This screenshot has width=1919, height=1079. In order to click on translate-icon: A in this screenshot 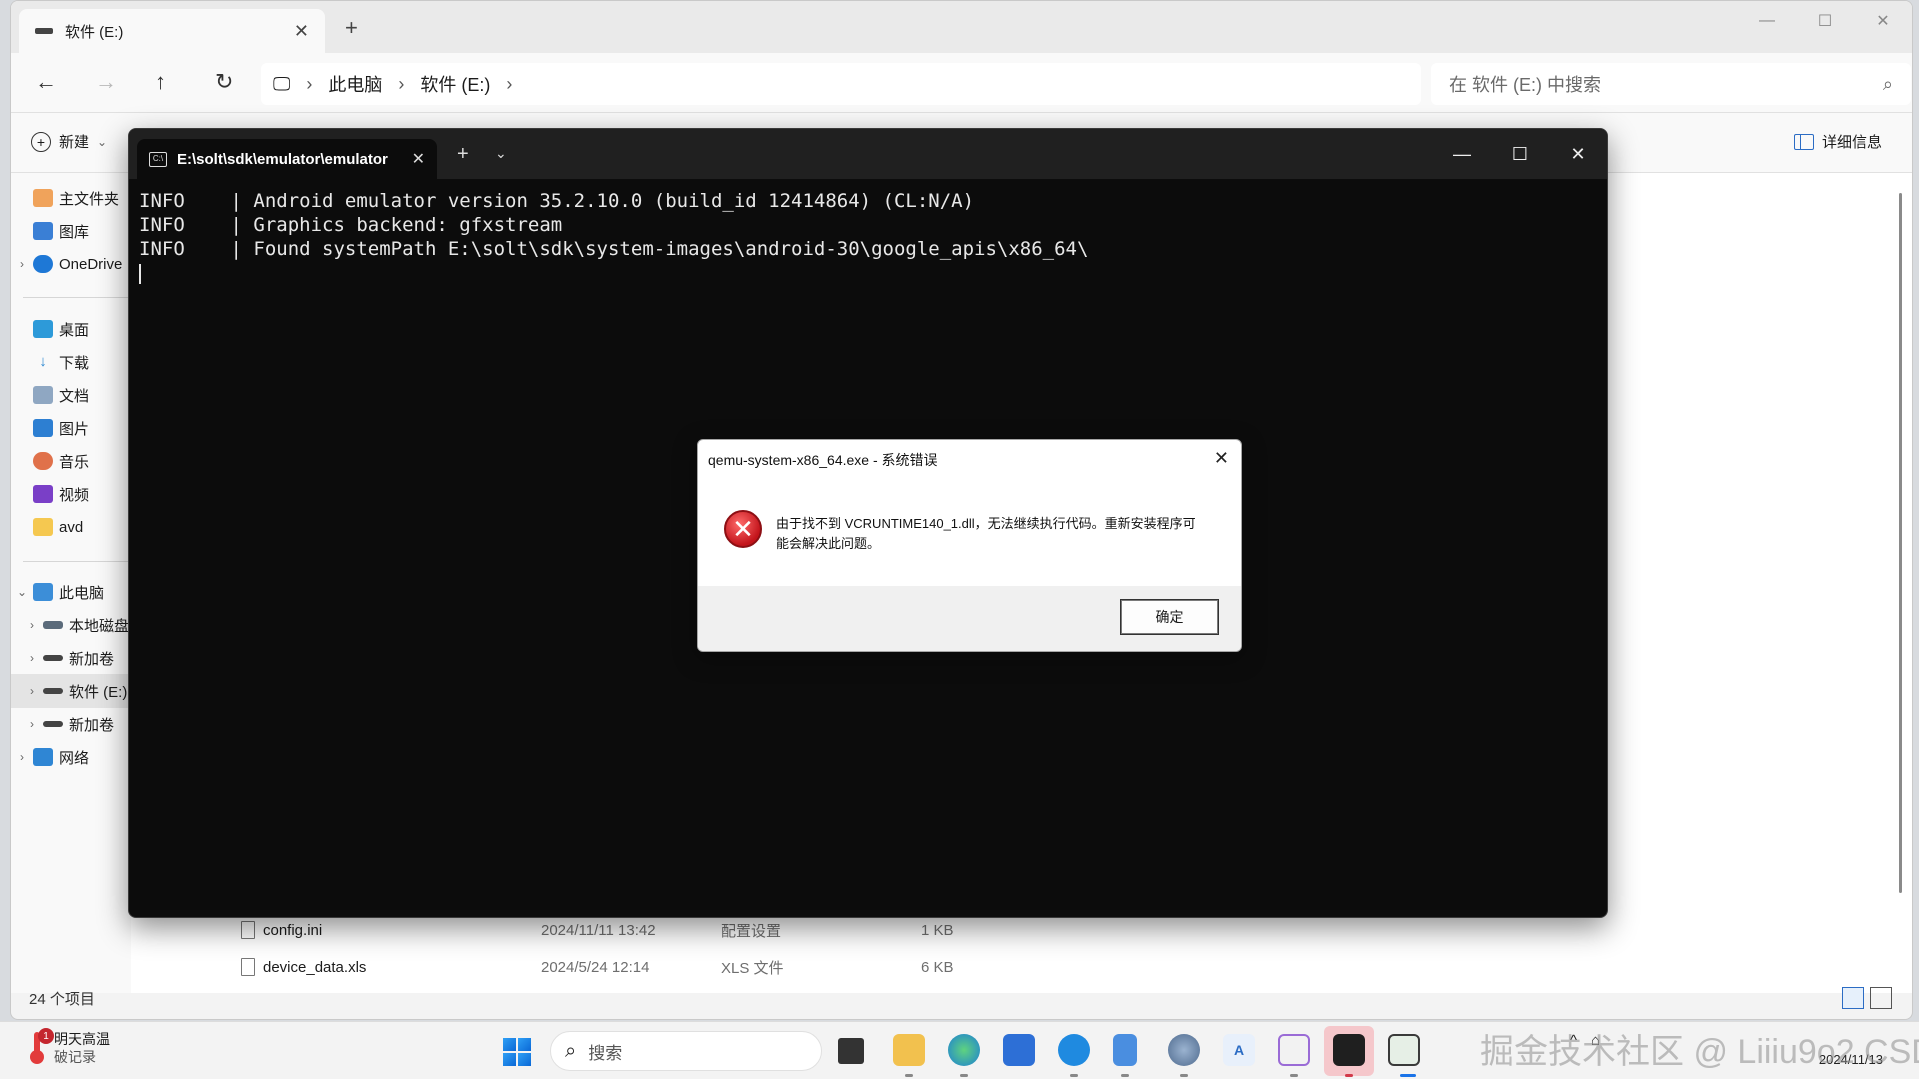, I will do `click(1239, 1050)`.